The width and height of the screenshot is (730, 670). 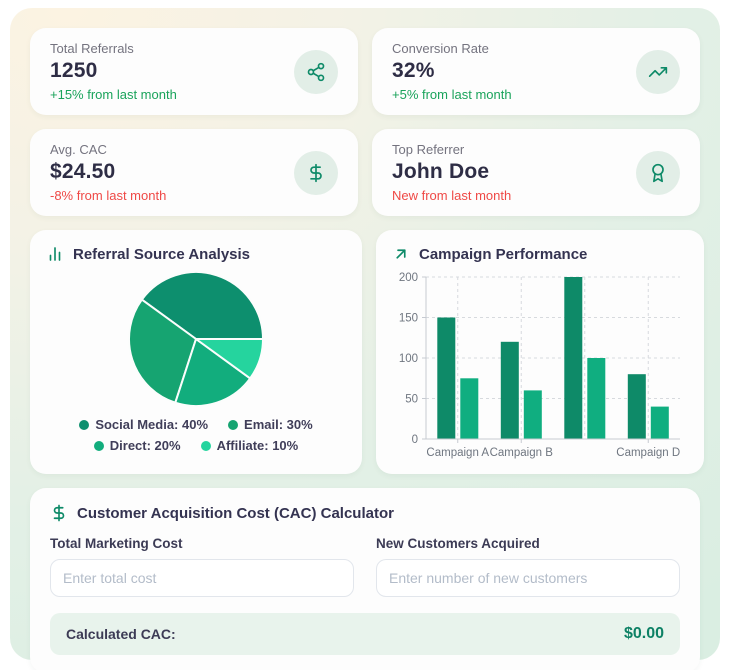 I want to click on x-axis-tick-label: Campaign D, so click(x=648, y=453).